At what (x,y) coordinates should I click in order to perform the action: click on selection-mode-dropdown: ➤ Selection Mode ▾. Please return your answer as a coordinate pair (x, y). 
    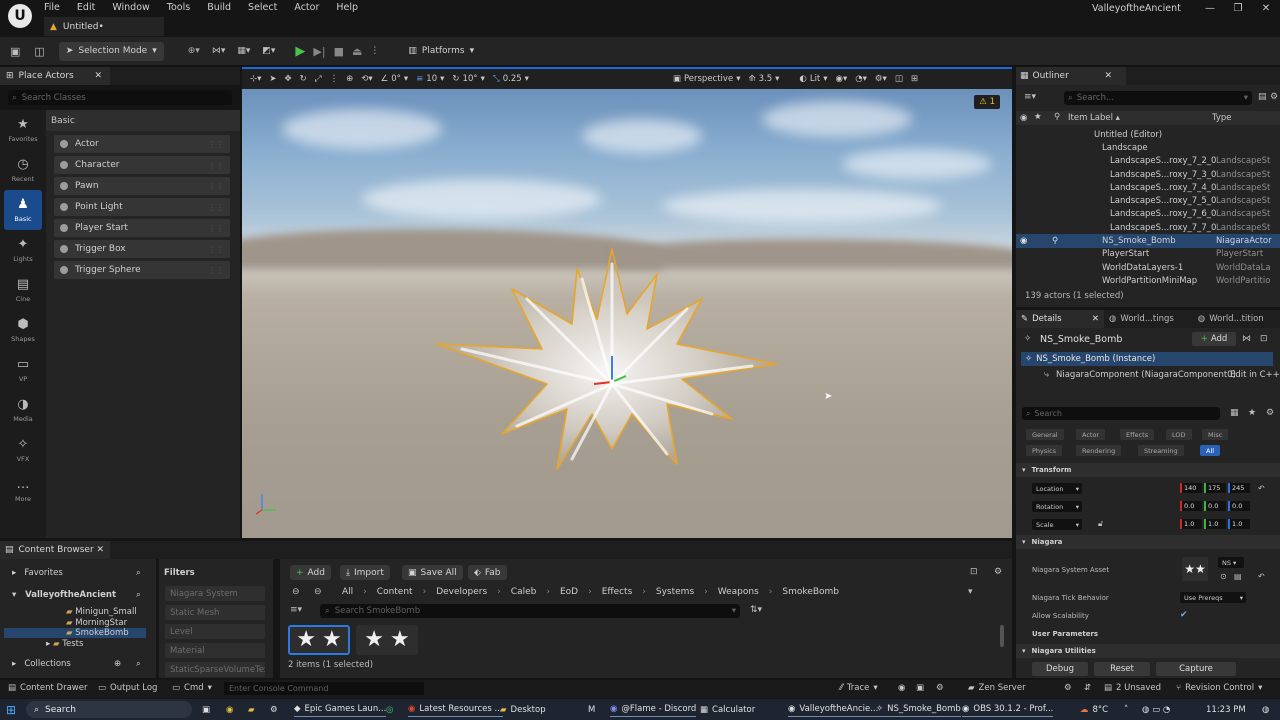
    Looking at the image, I should click on (111, 51).